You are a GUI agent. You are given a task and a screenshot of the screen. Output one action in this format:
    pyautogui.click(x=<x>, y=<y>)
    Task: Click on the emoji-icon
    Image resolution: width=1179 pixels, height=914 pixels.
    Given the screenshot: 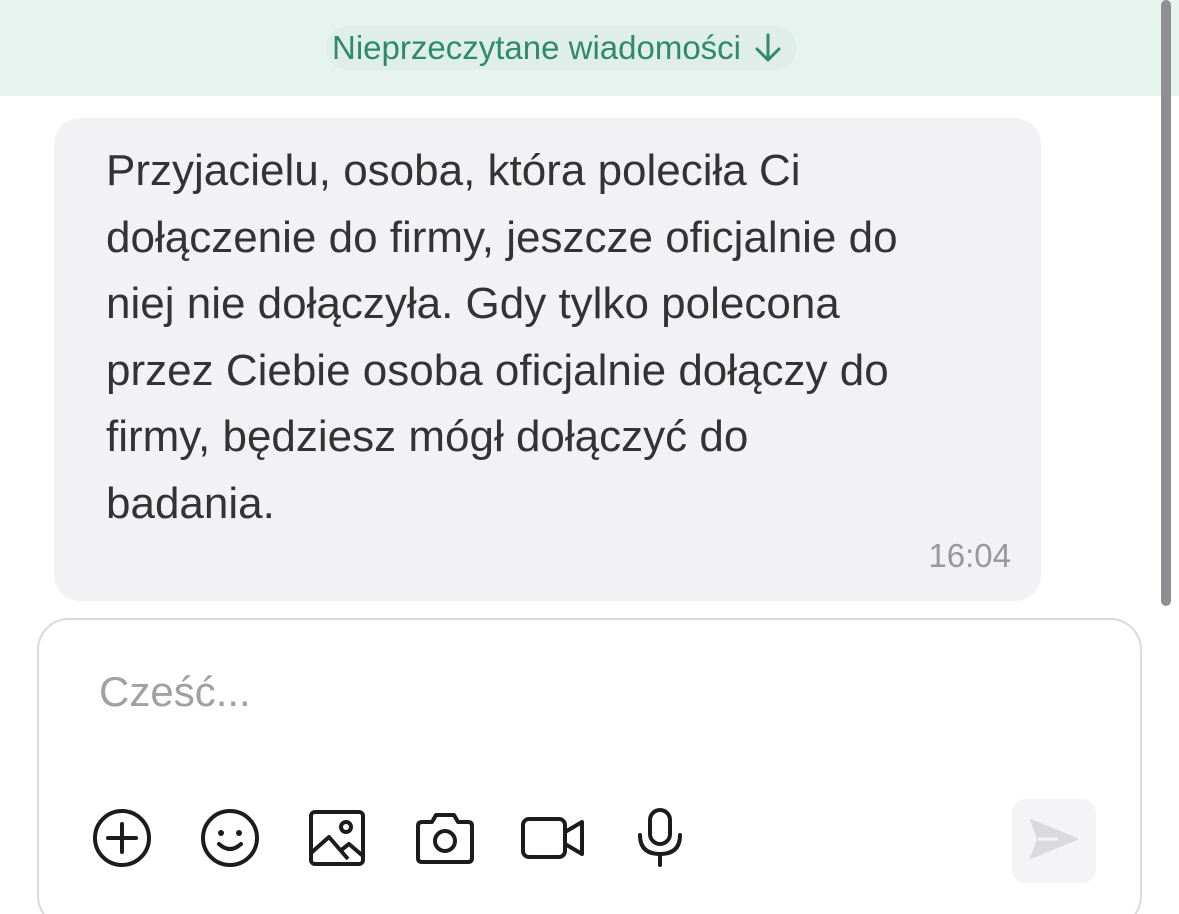 What is the action you would take?
    pyautogui.click(x=230, y=838)
    